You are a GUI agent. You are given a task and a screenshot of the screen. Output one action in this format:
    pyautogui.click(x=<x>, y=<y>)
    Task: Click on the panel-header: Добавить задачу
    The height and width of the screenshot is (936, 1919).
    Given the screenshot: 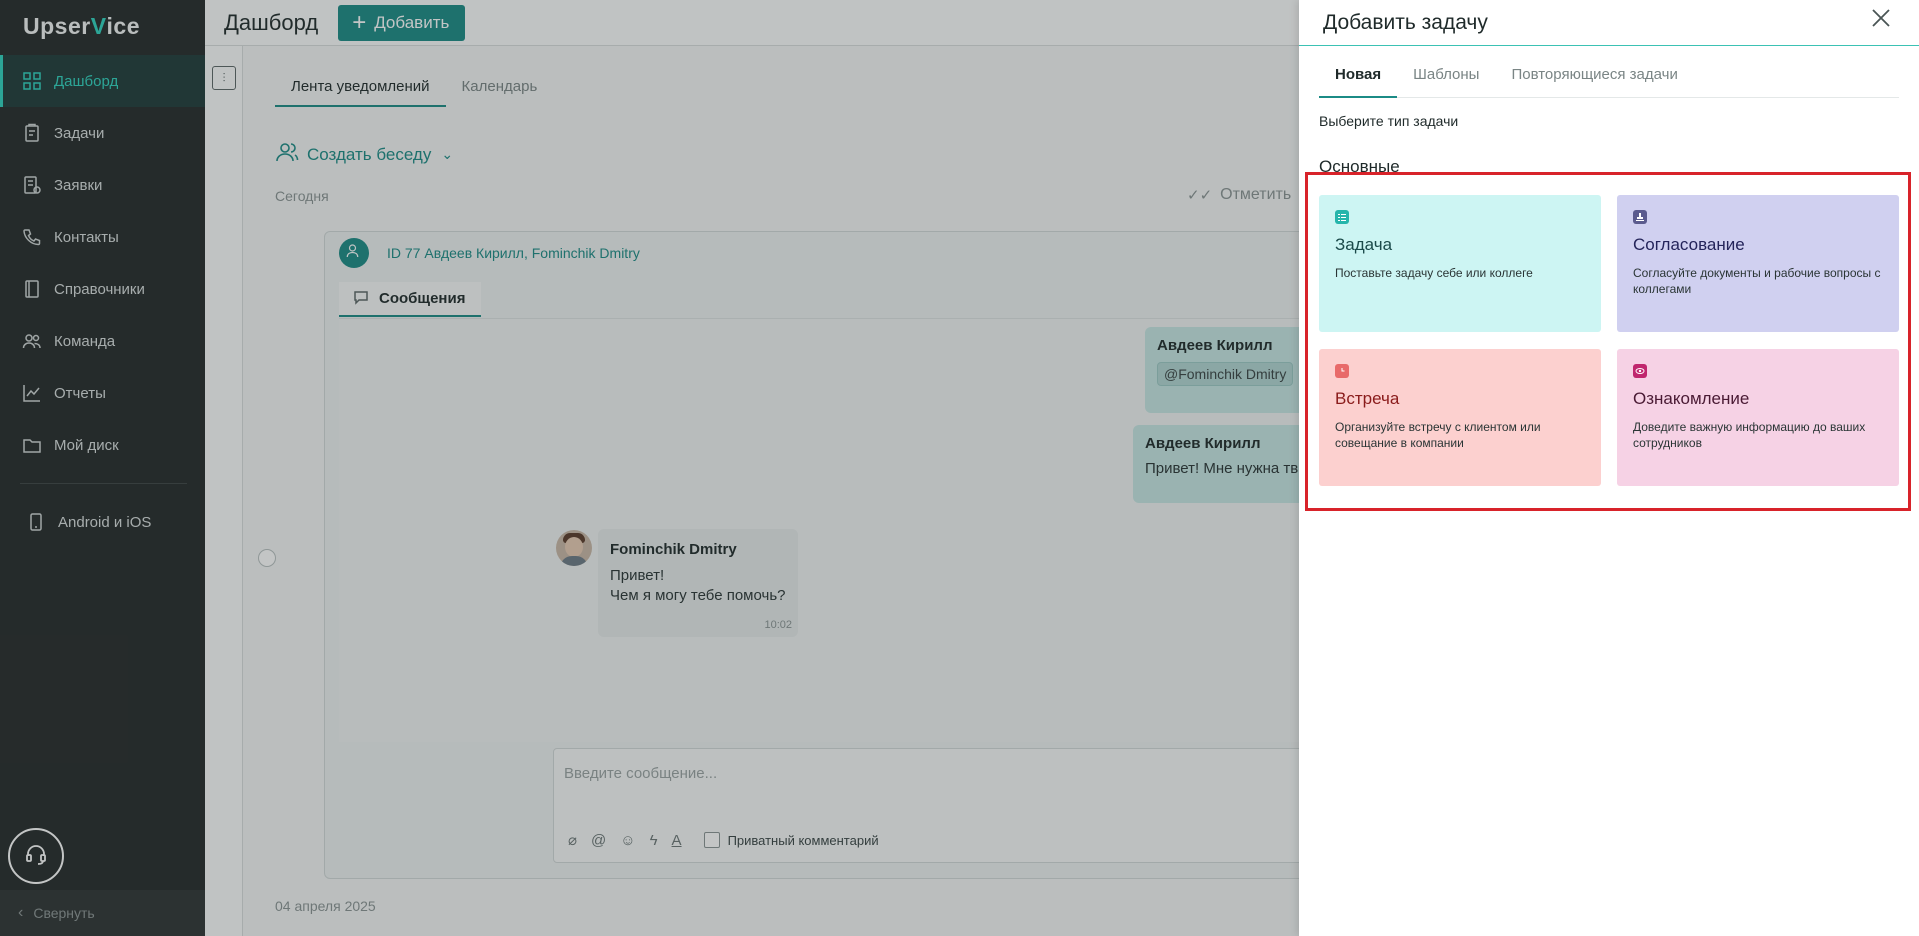 What is the action you would take?
    pyautogui.click(x=1609, y=23)
    